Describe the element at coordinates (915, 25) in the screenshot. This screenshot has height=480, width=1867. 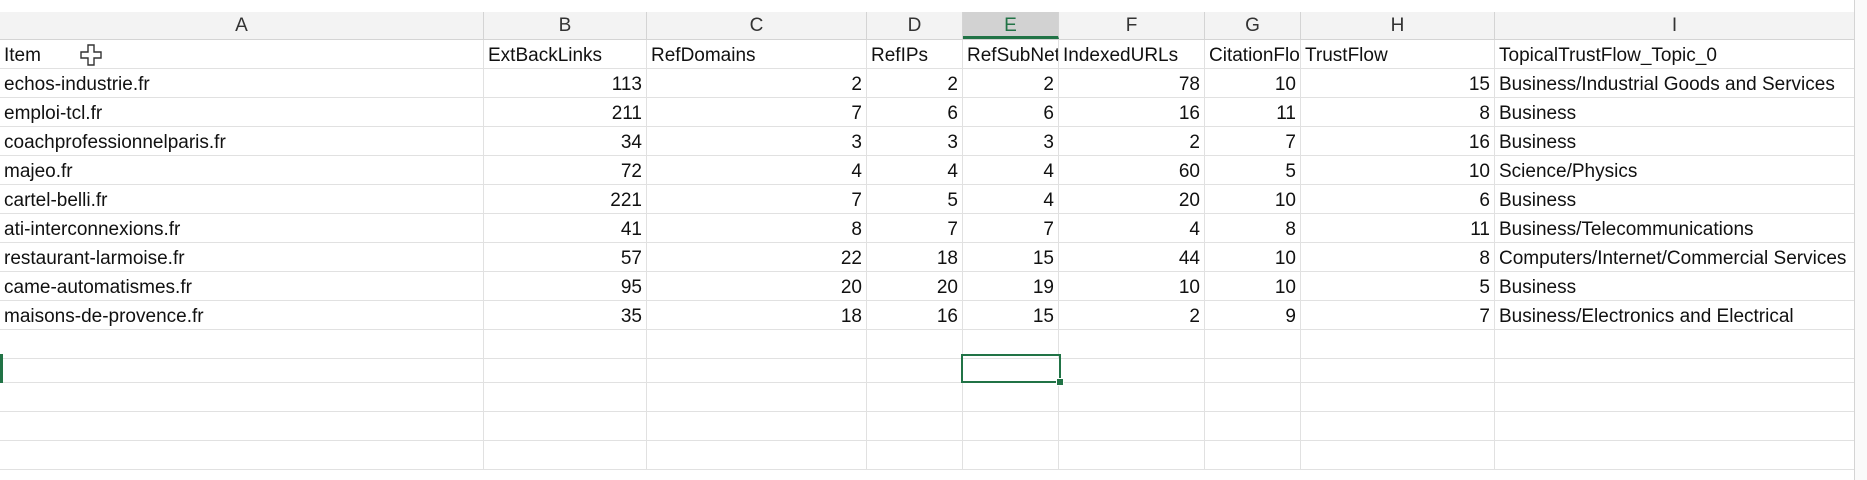
I see `column-header-d: D` at that location.